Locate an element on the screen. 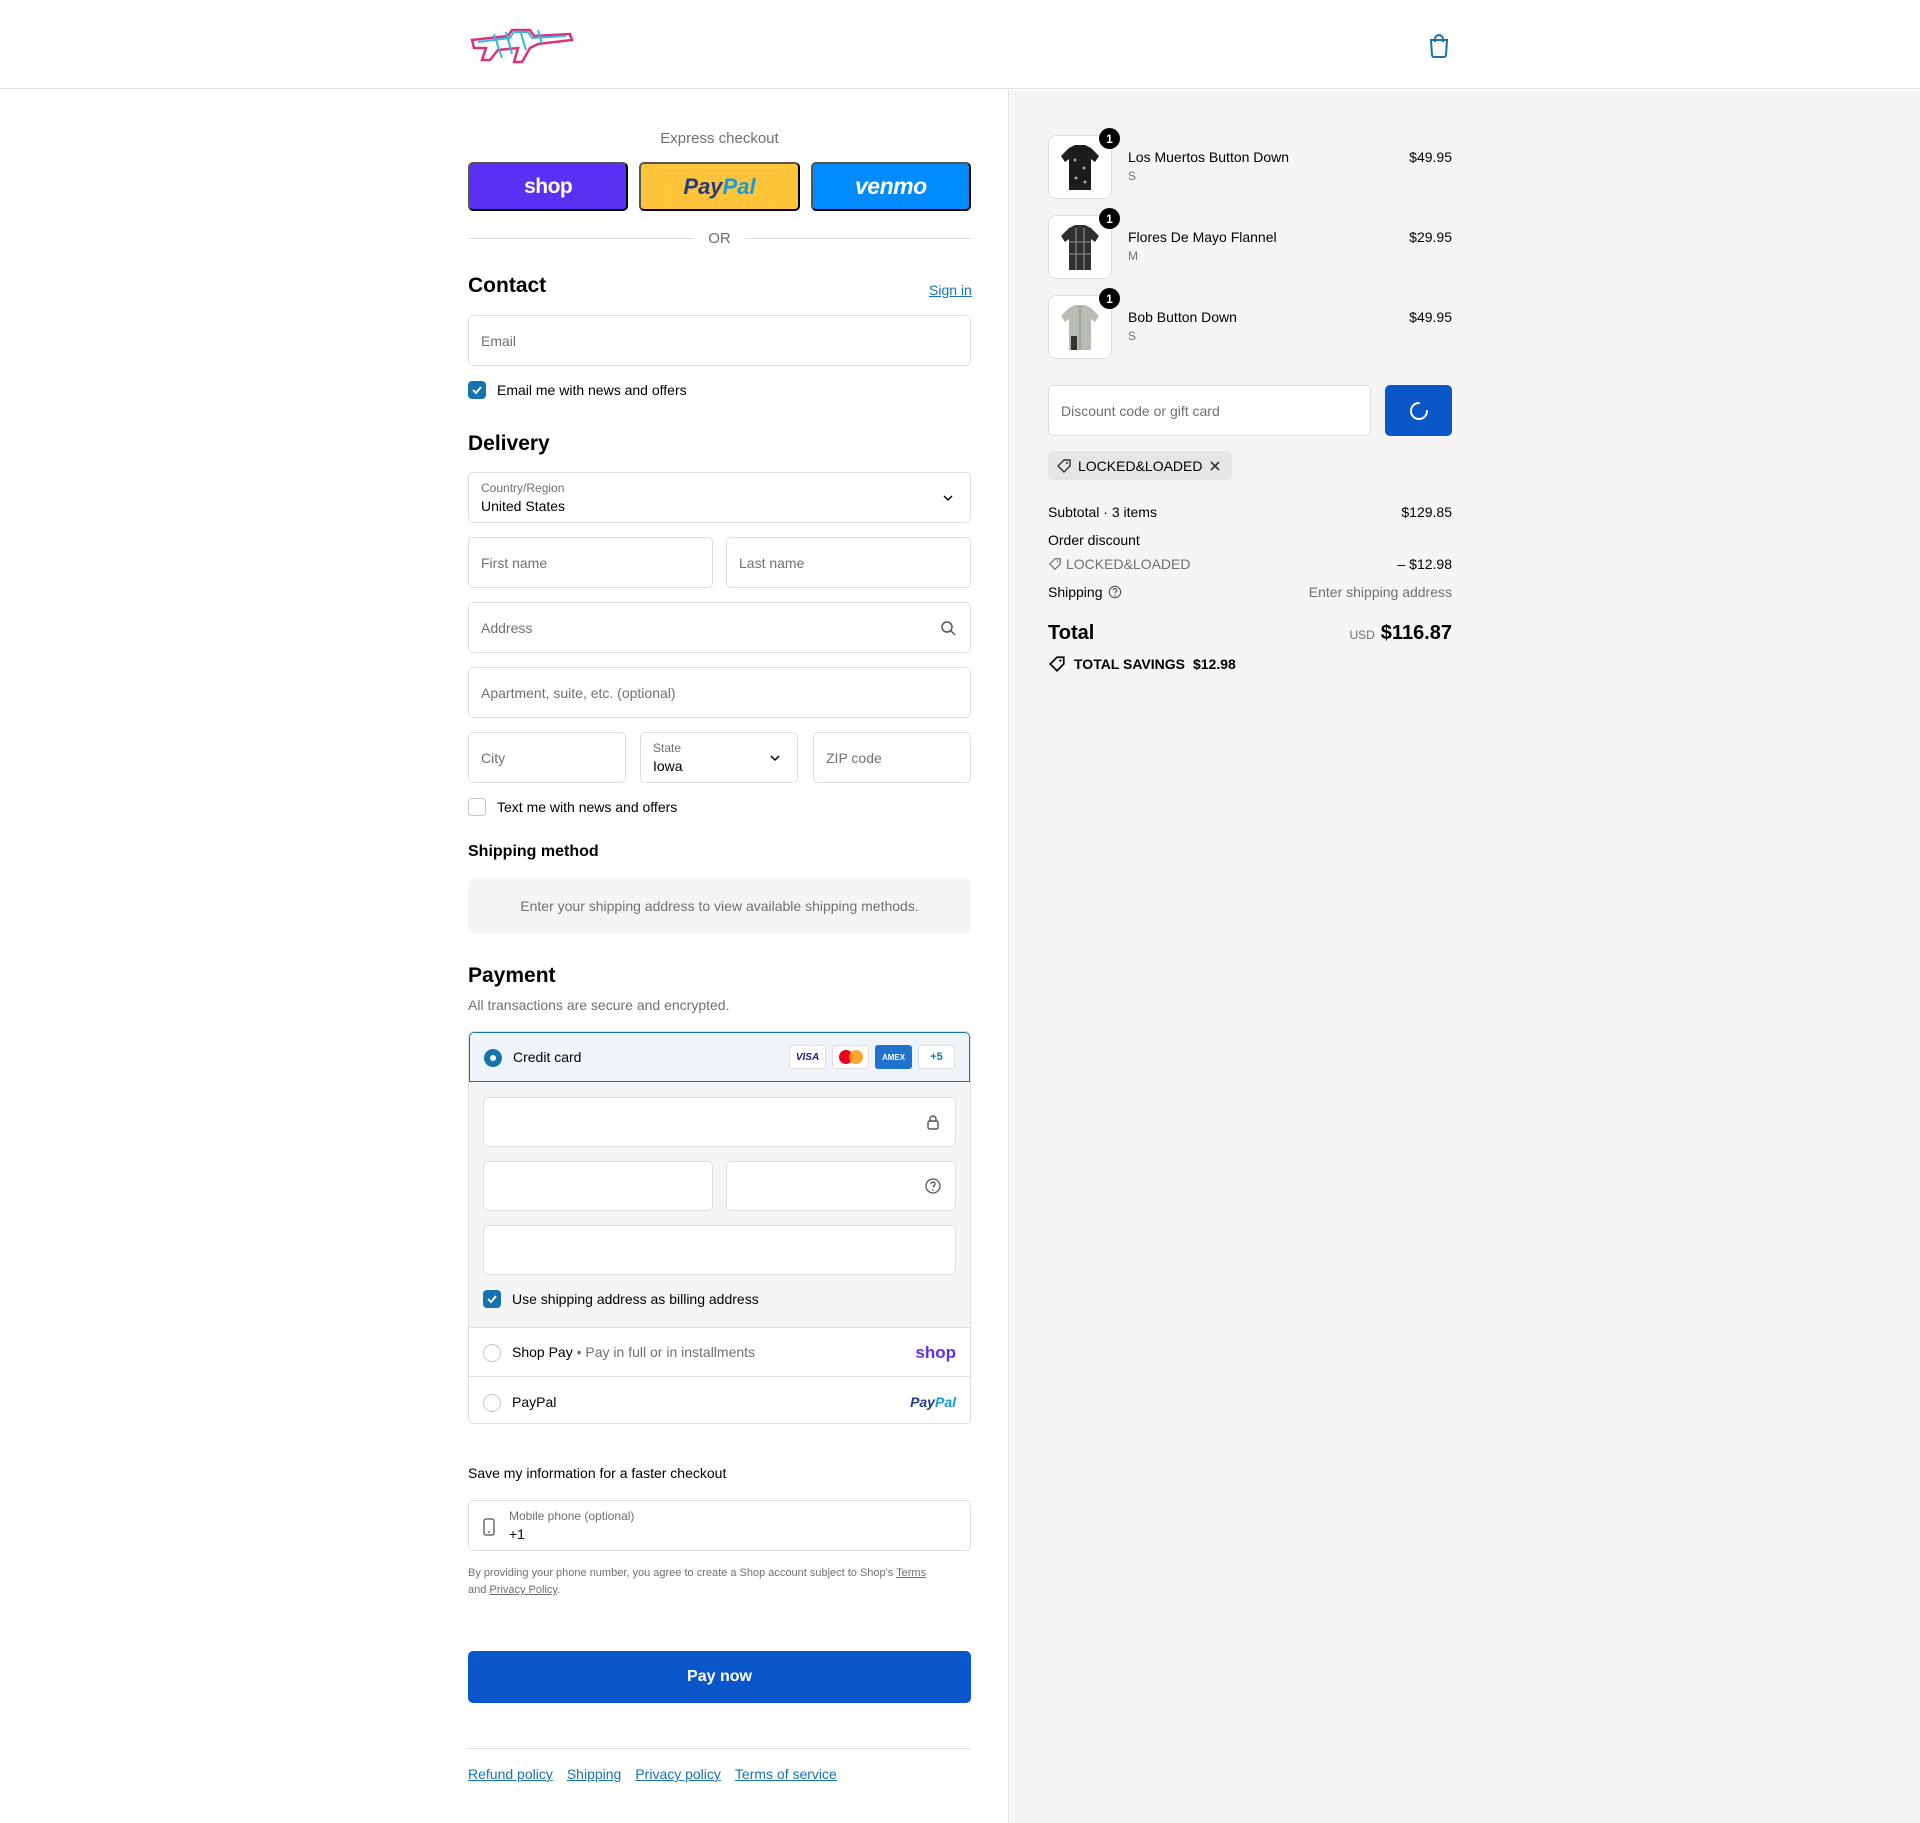 Image resolution: width=1920 pixels, height=1823 pixels. product-name: Flores De Mayo Flannel is located at coordinates (1202, 237).